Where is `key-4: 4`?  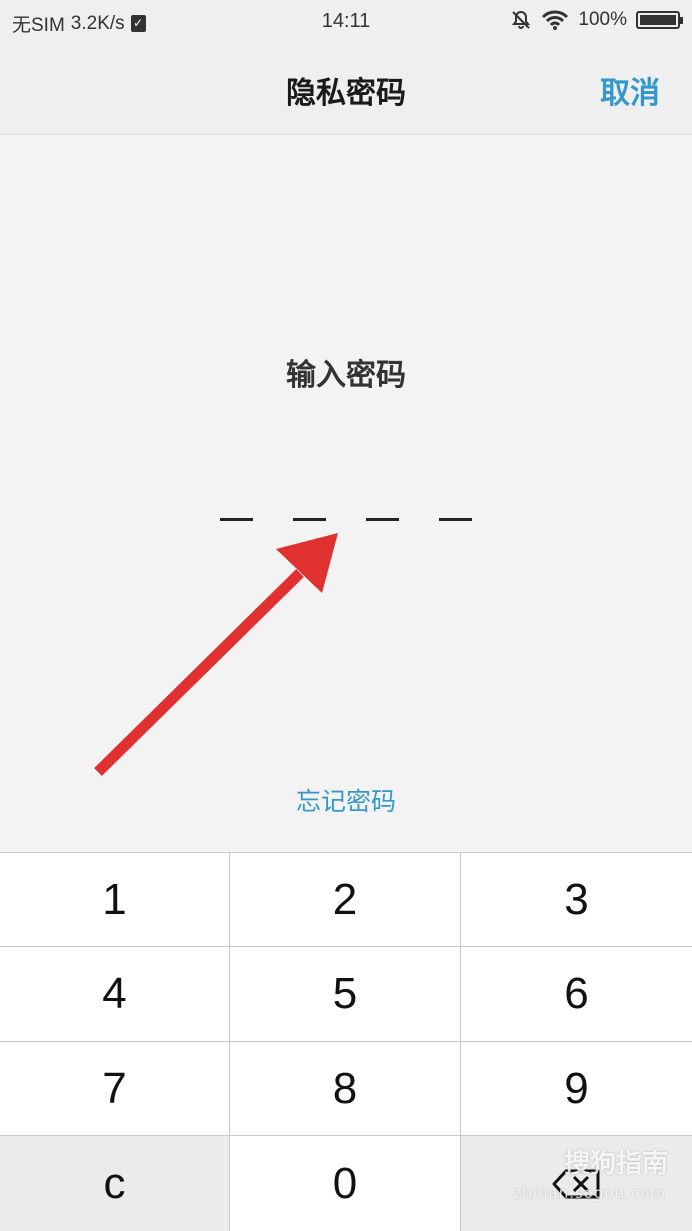 key-4: 4 is located at coordinates (115, 994).